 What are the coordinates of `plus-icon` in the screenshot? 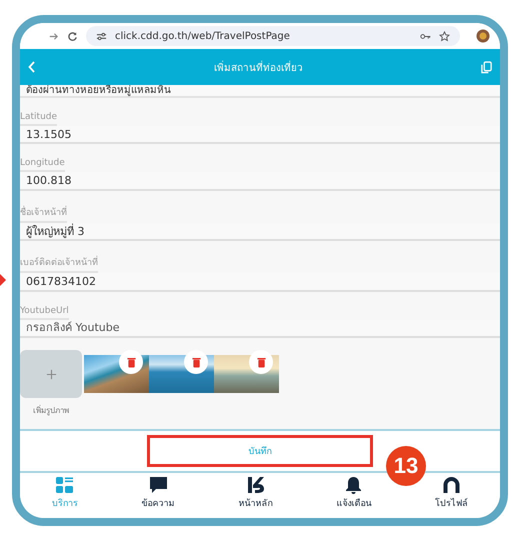 It's located at (51, 374).